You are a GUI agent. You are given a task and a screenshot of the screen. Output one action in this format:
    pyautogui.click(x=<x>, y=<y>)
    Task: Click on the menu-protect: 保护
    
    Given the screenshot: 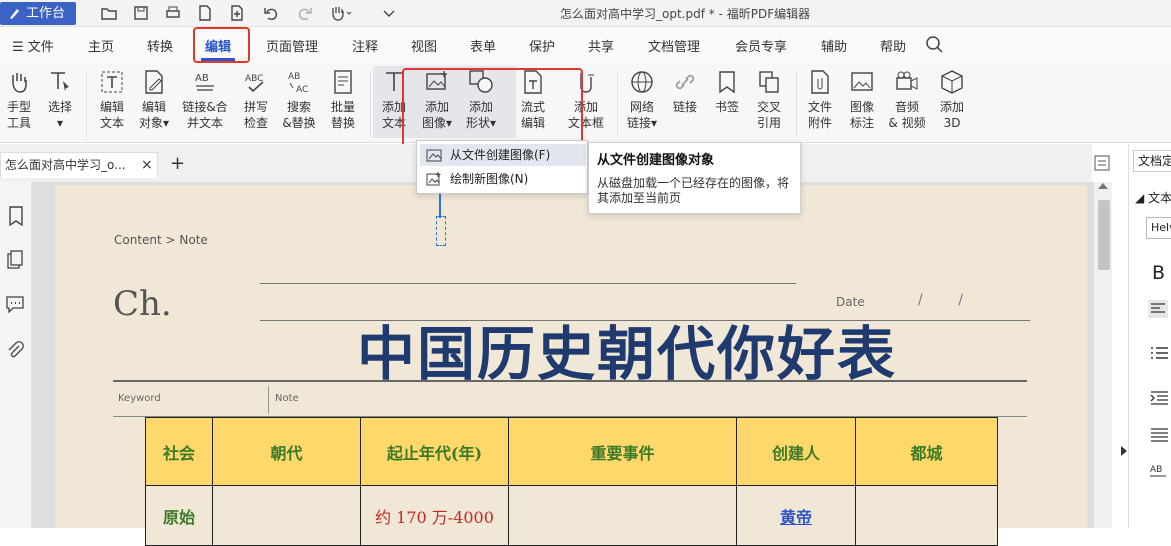 What is the action you would take?
    pyautogui.click(x=542, y=45)
    